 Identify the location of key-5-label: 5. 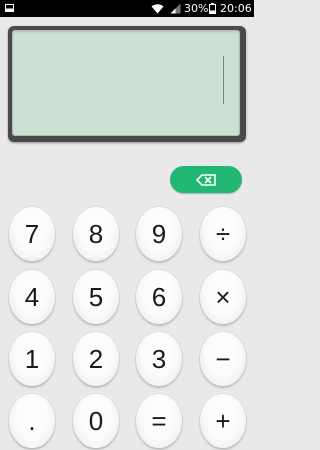
(96, 297).